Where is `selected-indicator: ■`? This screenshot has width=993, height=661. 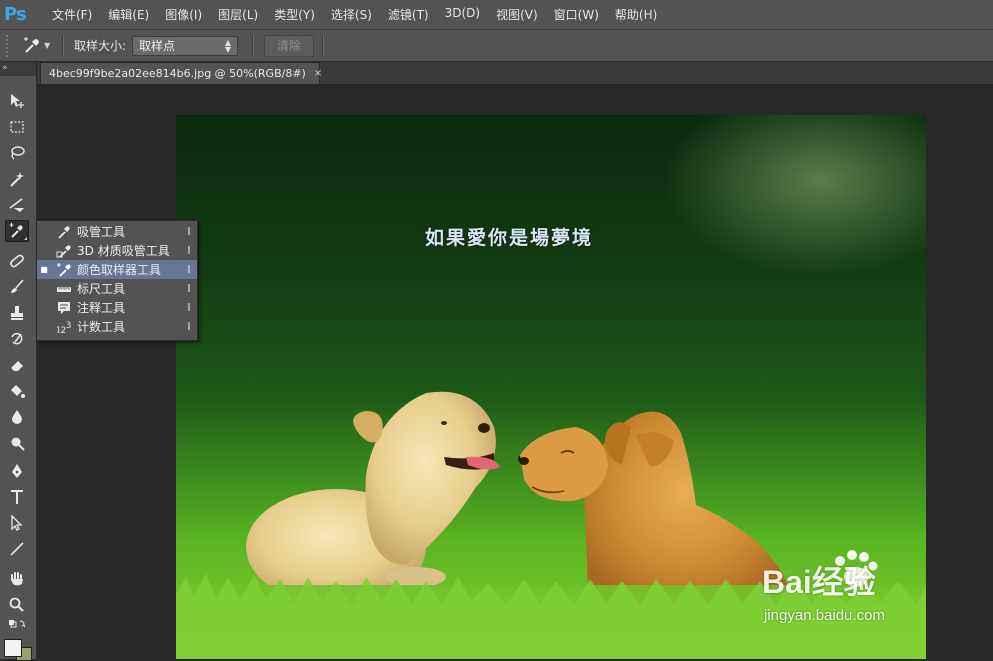 selected-indicator: ■ is located at coordinates (44, 269).